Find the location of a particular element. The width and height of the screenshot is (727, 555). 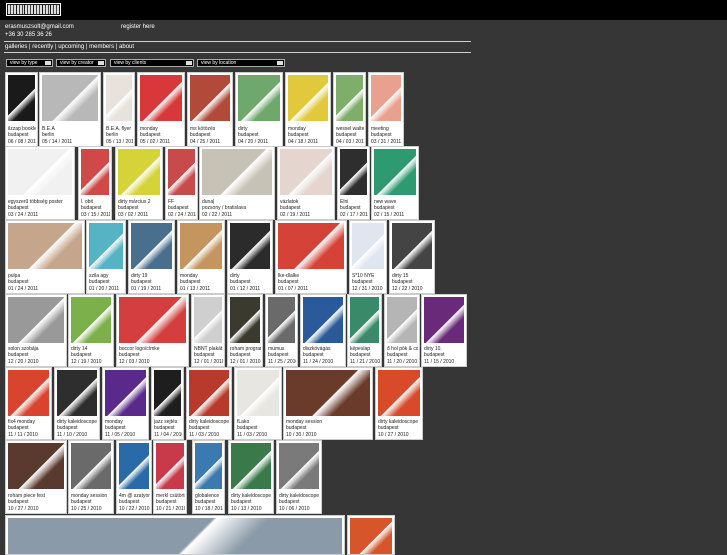

gallery-card: B.E.A berlin 05 / 14 / 2011 is located at coordinates (70, 109).